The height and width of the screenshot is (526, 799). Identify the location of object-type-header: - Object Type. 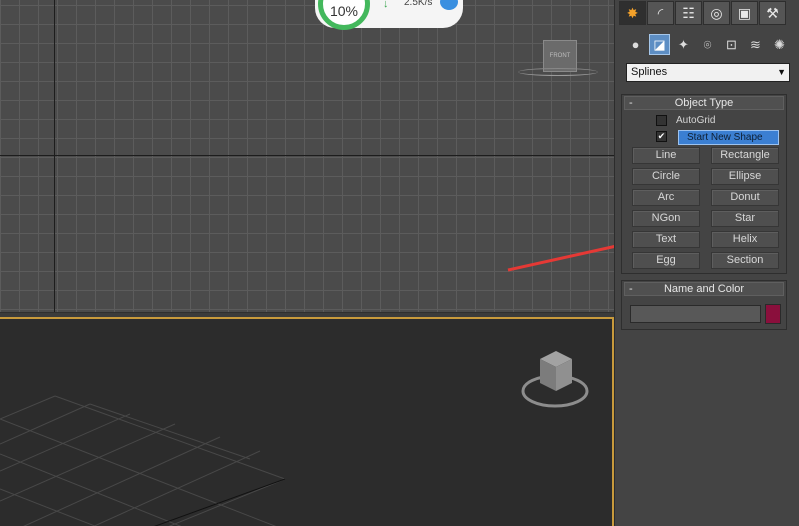
(704, 103).